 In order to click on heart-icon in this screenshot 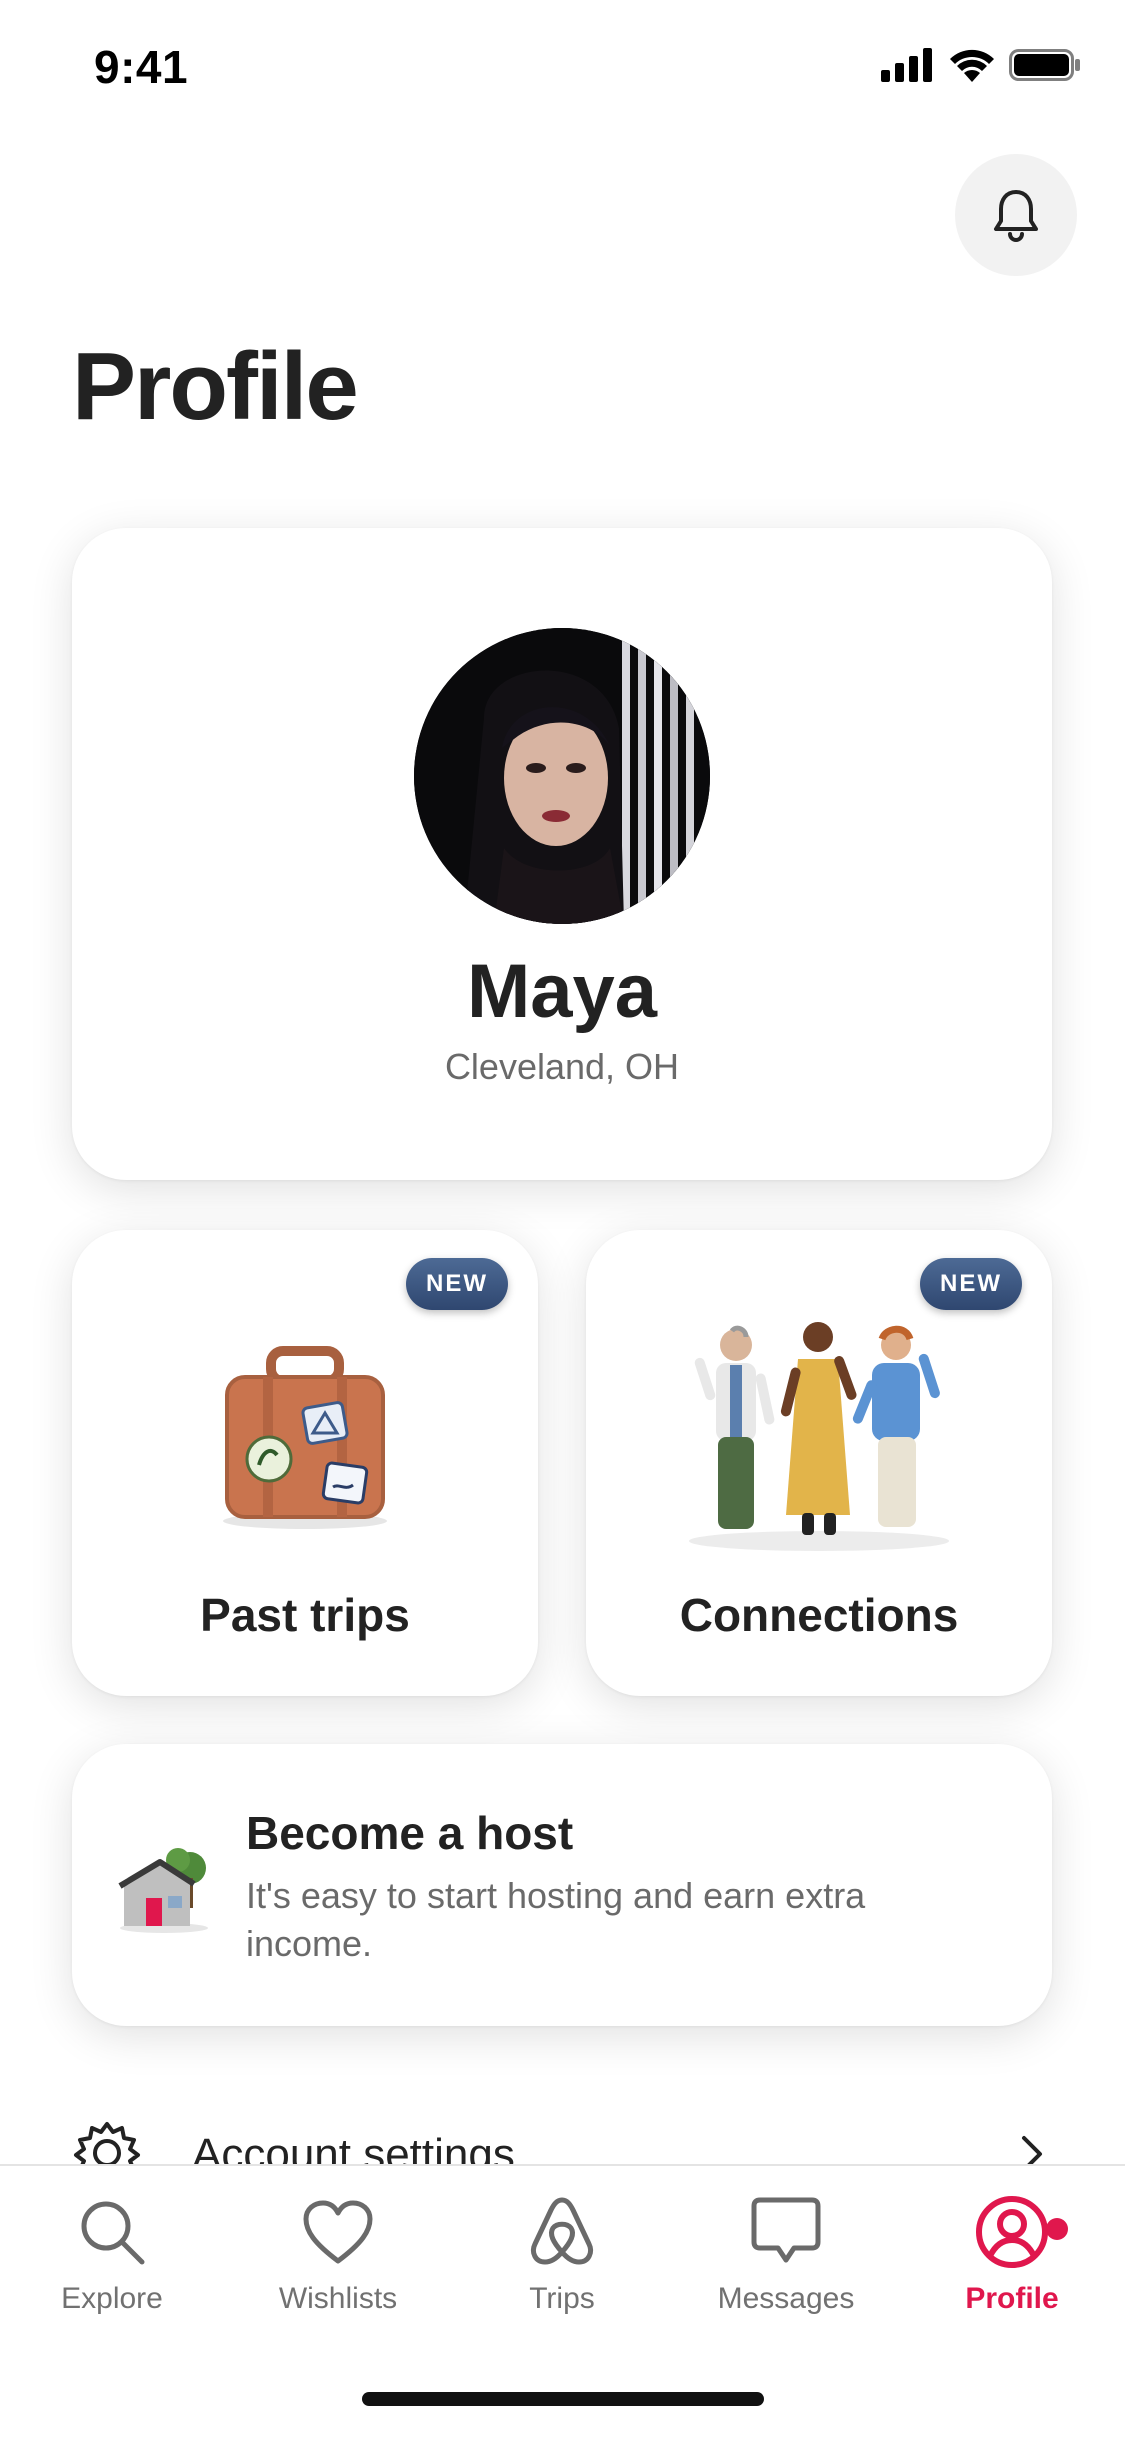, I will do `click(338, 2232)`.